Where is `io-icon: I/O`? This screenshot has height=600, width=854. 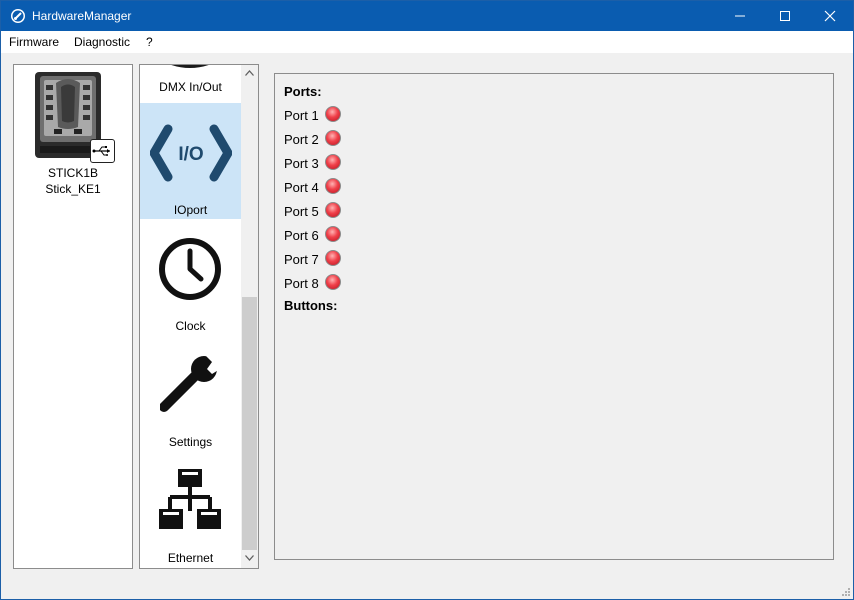
io-icon: I/O is located at coordinates (191, 153).